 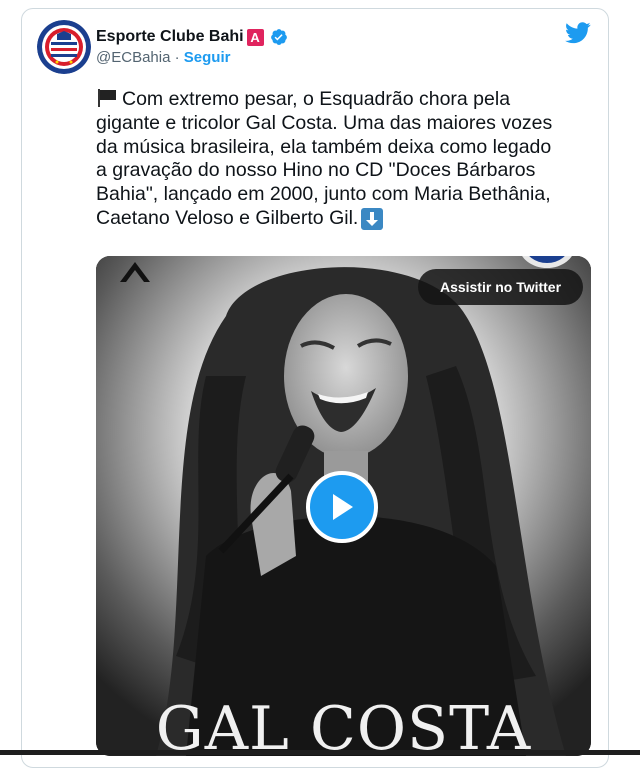 What do you see at coordinates (135, 272) in the screenshot?
I see `mourning-ribbon-icon` at bounding box center [135, 272].